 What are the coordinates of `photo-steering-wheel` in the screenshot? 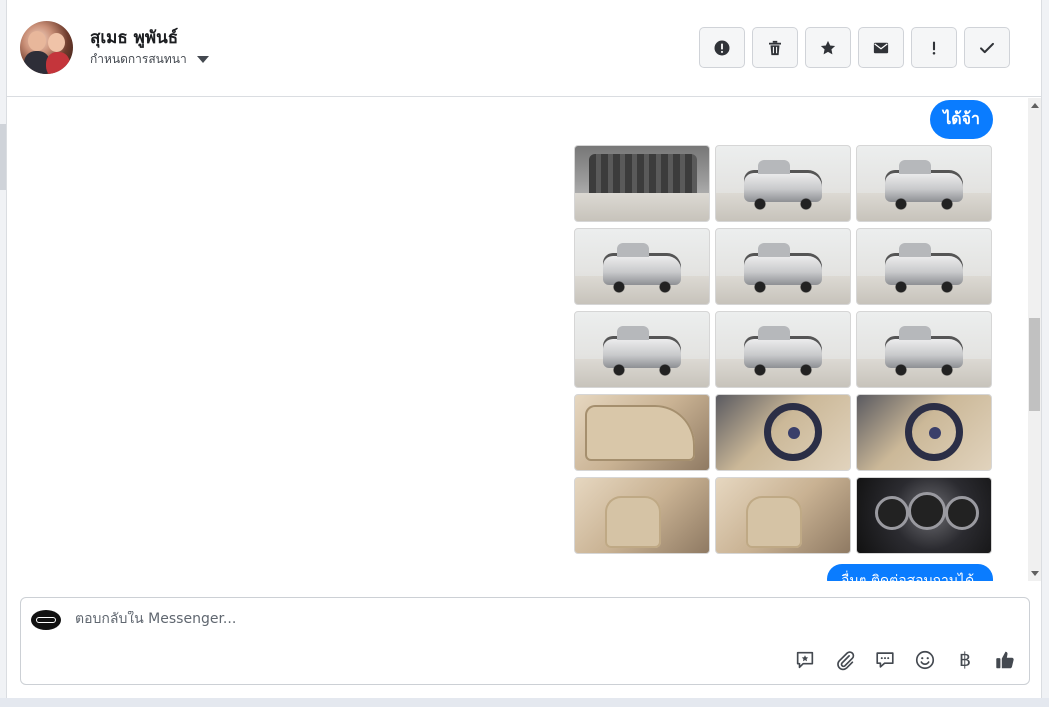 It's located at (924, 432).